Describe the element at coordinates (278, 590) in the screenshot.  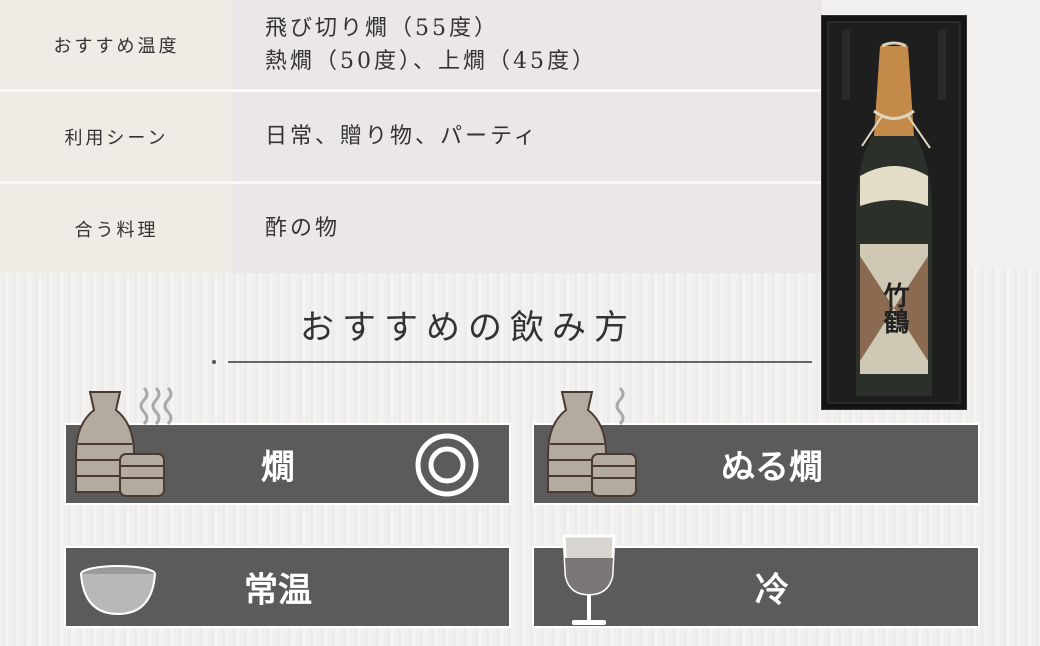
I see `card-label: 常温` at that location.